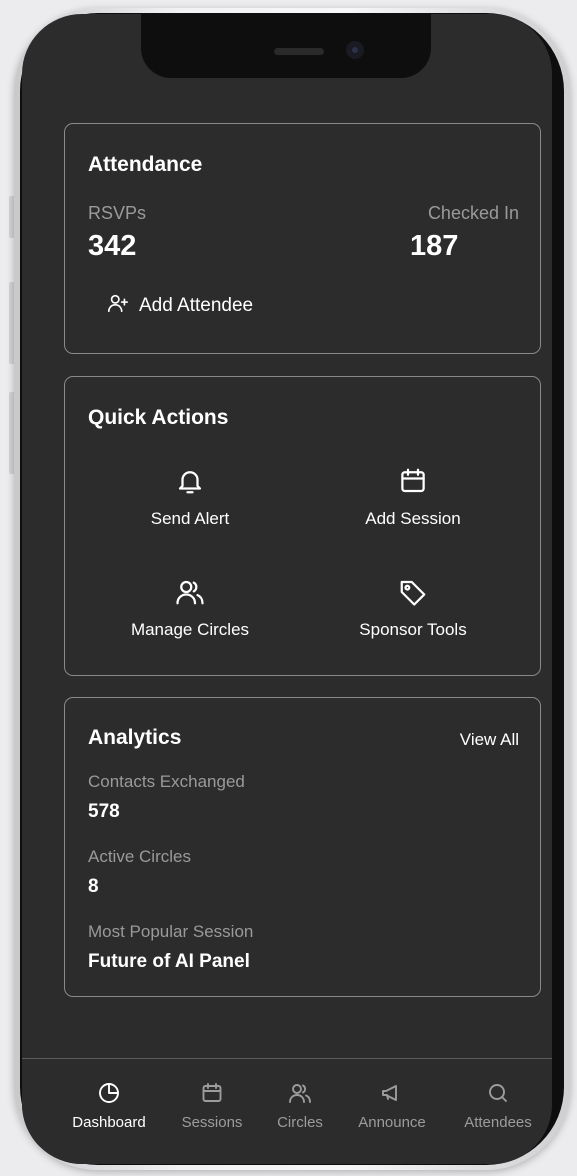  Describe the element at coordinates (286, 46) in the screenshot. I see `notch` at that location.